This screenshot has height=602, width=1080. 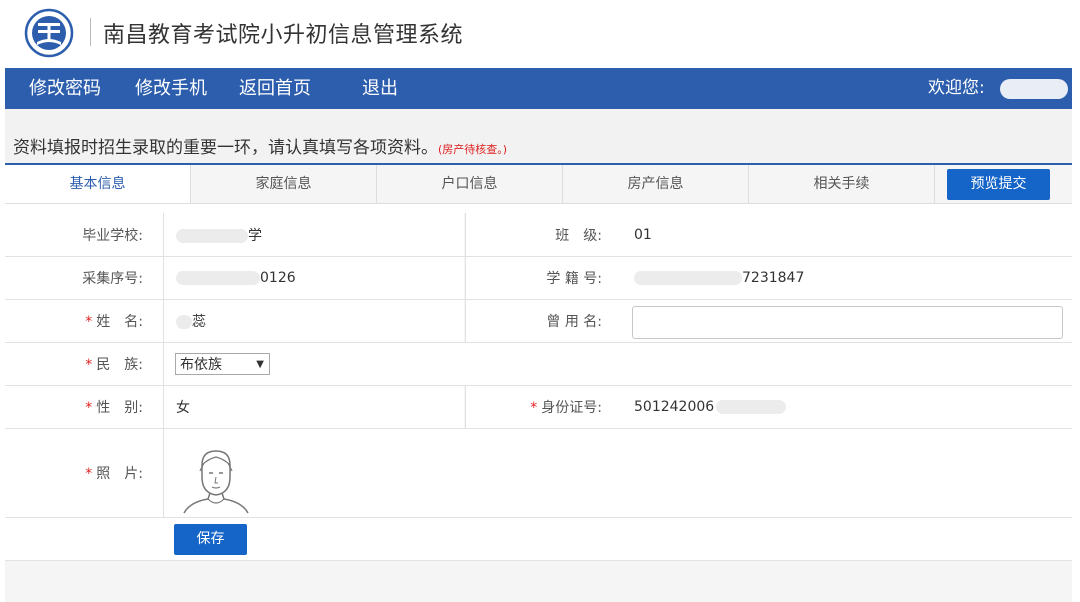 What do you see at coordinates (710, 407) in the screenshot?
I see `id-no-value: 501242006` at bounding box center [710, 407].